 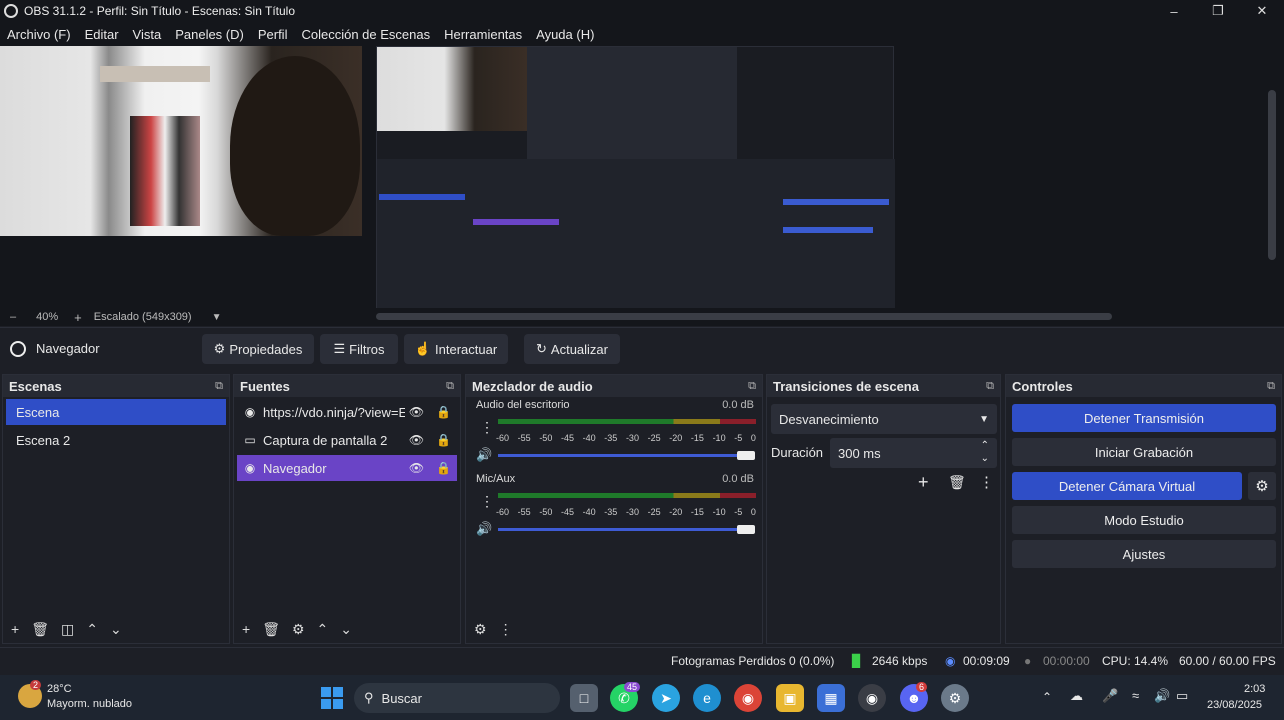 I want to click on task-view-icon: □, so click(x=584, y=698).